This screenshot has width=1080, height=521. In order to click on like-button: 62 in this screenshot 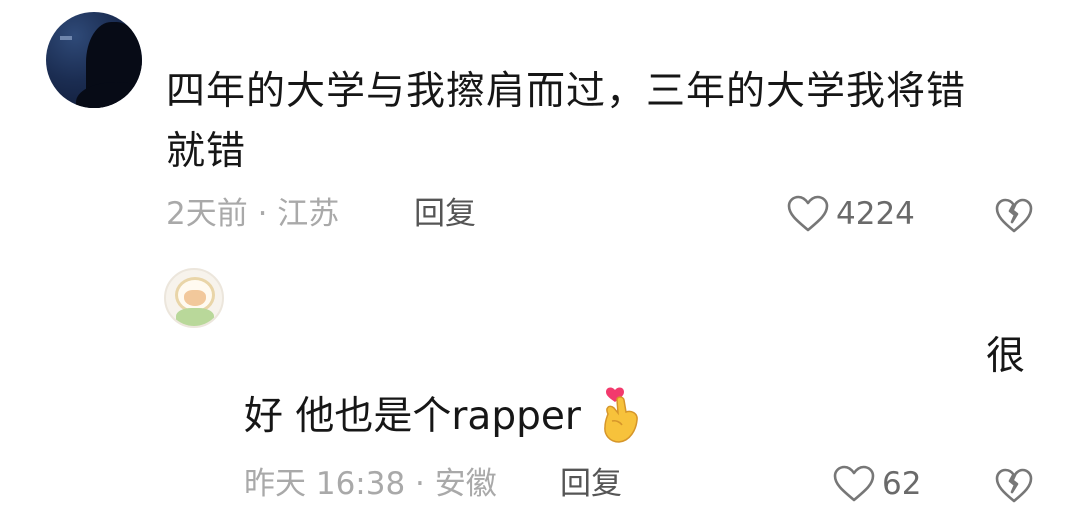, I will do `click(876, 484)`.